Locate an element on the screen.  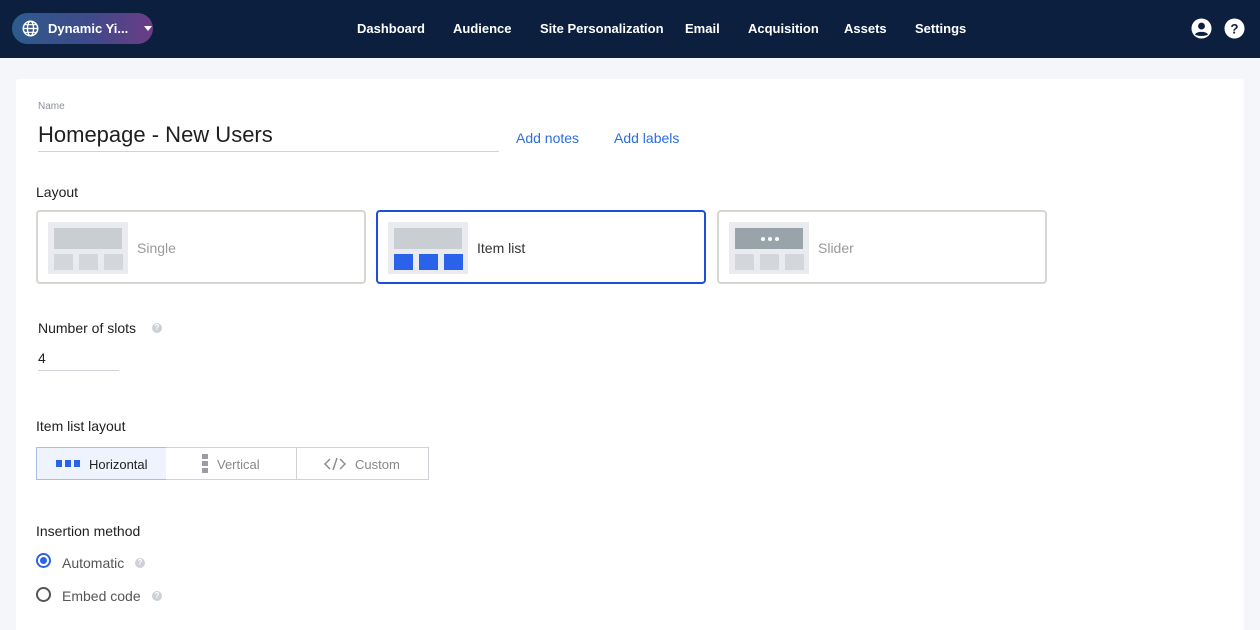
horizontal-layout-icon is located at coordinates (68, 463).